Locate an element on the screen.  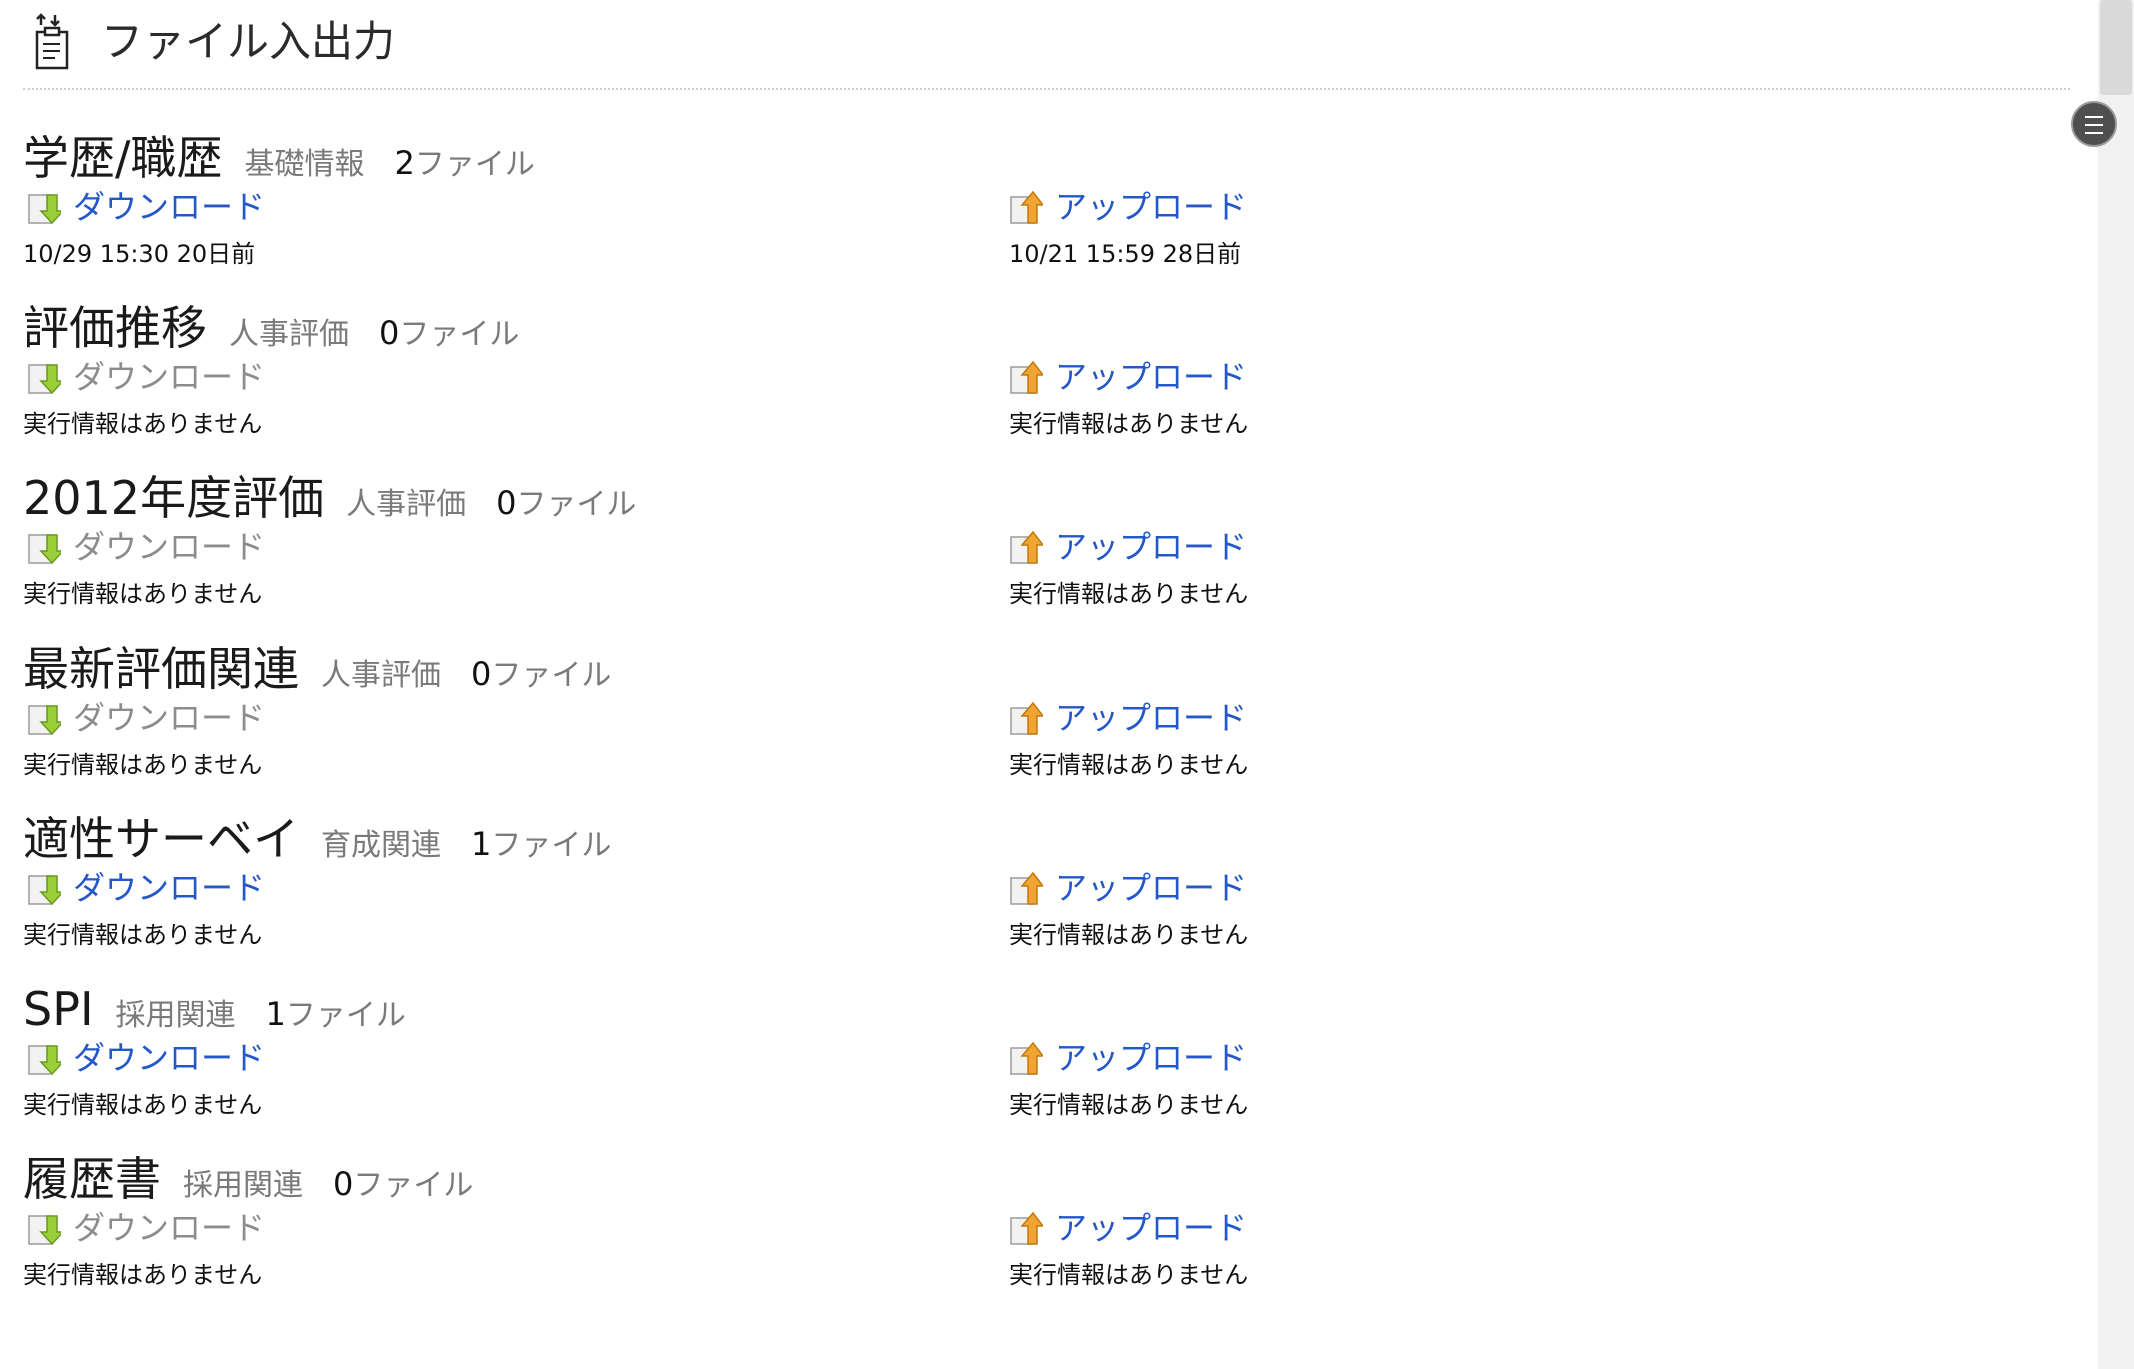
upload-exec-info: 10/21 15:59 28日前 is located at coordinates (1125, 254).